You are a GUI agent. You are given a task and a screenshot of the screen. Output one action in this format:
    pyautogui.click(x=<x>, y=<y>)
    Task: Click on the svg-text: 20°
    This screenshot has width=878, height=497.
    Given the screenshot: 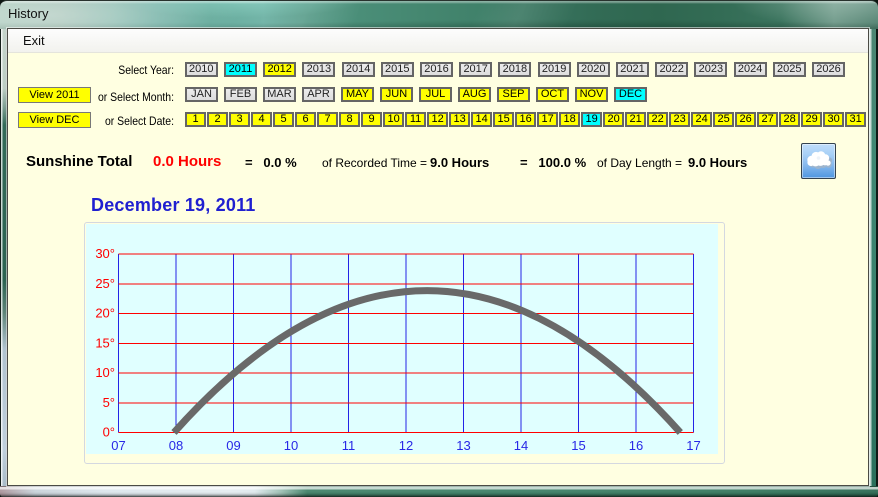 What is the action you would take?
    pyautogui.click(x=105, y=313)
    